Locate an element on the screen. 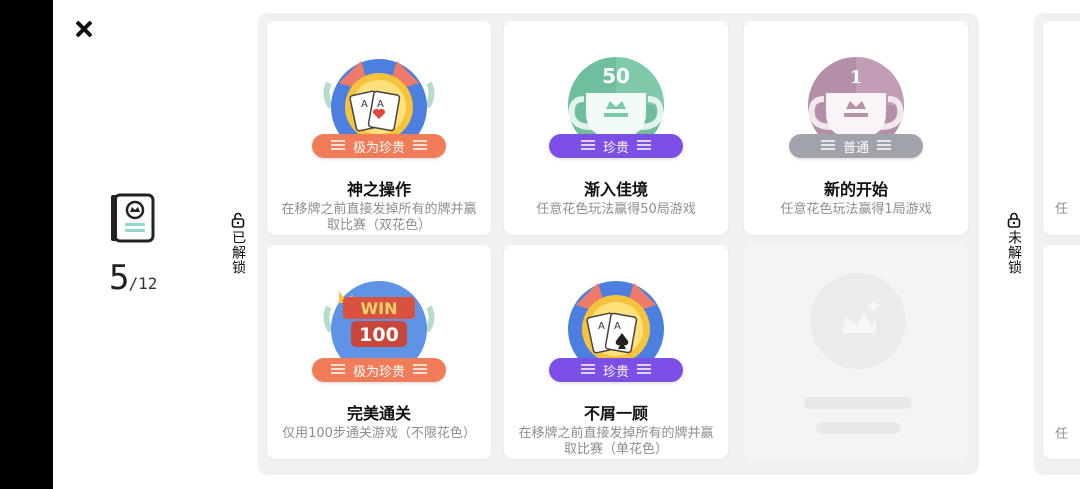 This screenshot has height=489, width=1080. achievement-title: 完美通关 is located at coordinates (378, 413).